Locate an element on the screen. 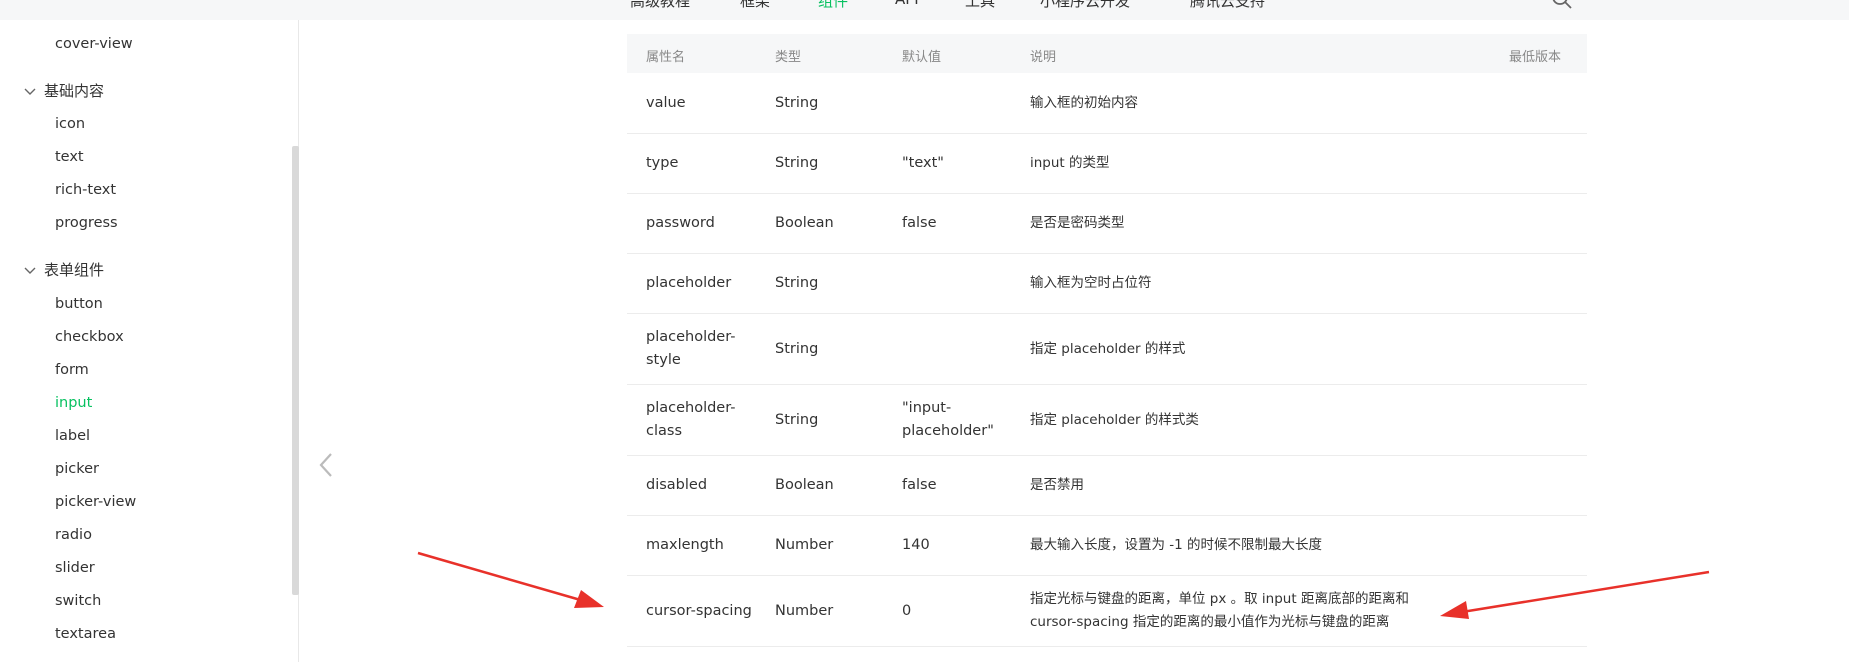  nav-item-api: API is located at coordinates (907, 4).